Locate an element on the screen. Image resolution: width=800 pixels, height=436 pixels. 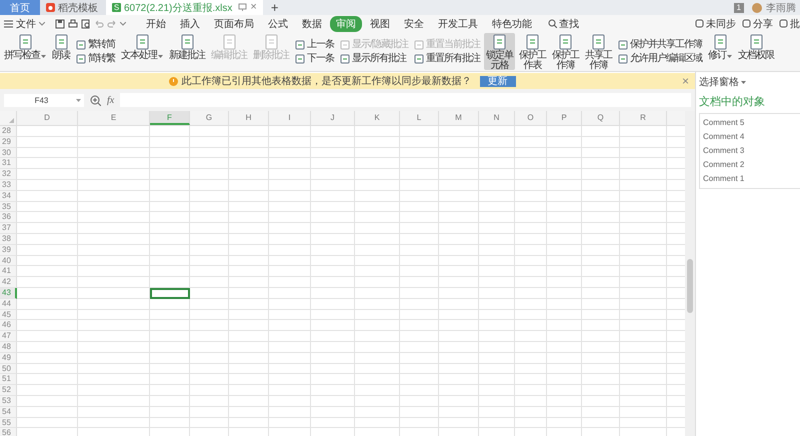
selected-cell is located at coordinates (170, 293).